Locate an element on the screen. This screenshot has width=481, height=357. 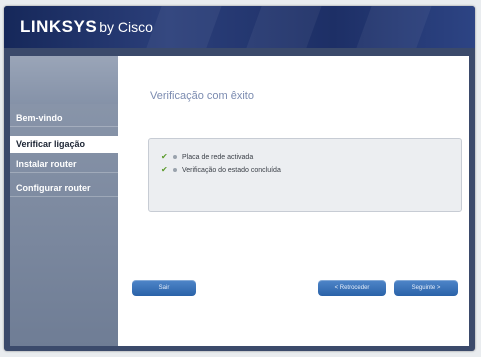
back-button: < Retroceder is located at coordinates (352, 288).